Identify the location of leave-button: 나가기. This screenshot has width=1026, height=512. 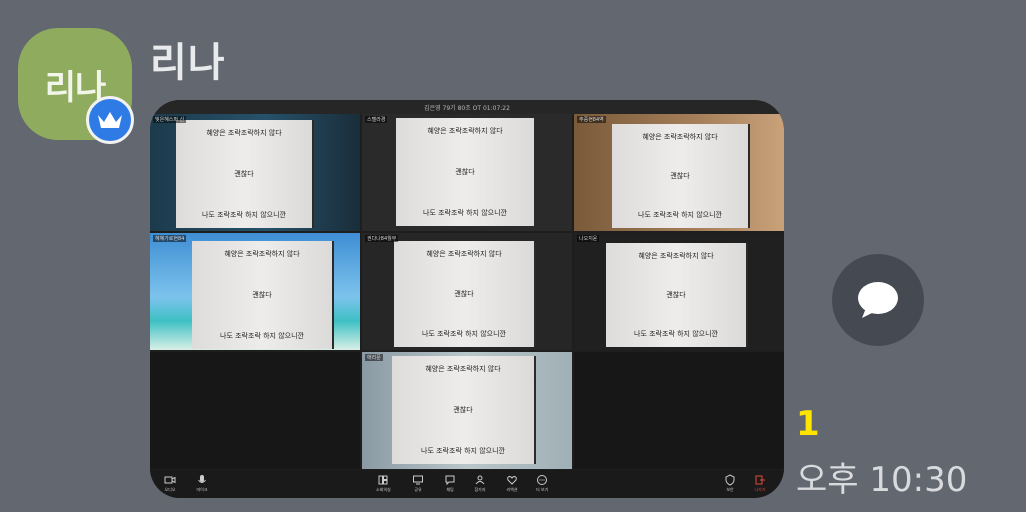
(760, 483).